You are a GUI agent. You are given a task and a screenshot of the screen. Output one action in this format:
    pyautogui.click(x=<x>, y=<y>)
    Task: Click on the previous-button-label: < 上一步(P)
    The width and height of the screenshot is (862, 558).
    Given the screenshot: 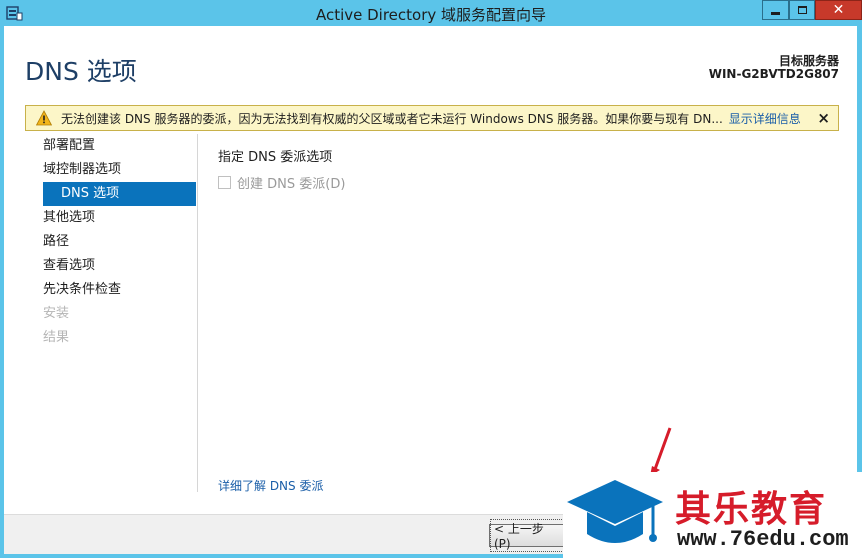 What is the action you would take?
    pyautogui.click(x=527, y=535)
    